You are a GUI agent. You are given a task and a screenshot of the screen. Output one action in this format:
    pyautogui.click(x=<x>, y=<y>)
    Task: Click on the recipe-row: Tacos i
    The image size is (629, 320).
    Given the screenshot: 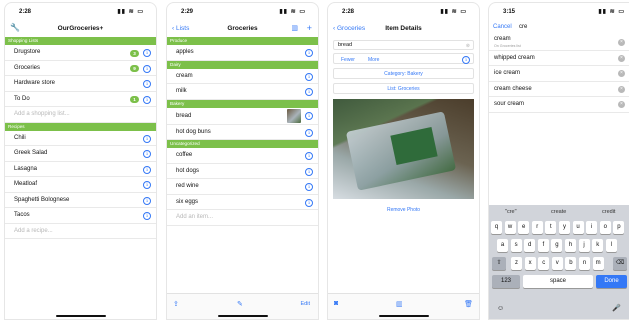 What is the action you would take?
    pyautogui.click(x=80, y=216)
    